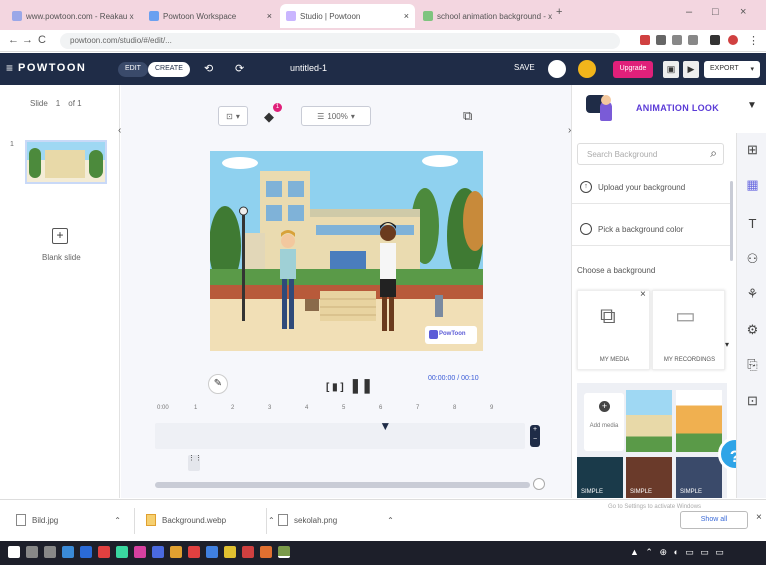  Describe the element at coordinates (743, 12) in the screenshot. I see `close-window-button: ×` at that location.